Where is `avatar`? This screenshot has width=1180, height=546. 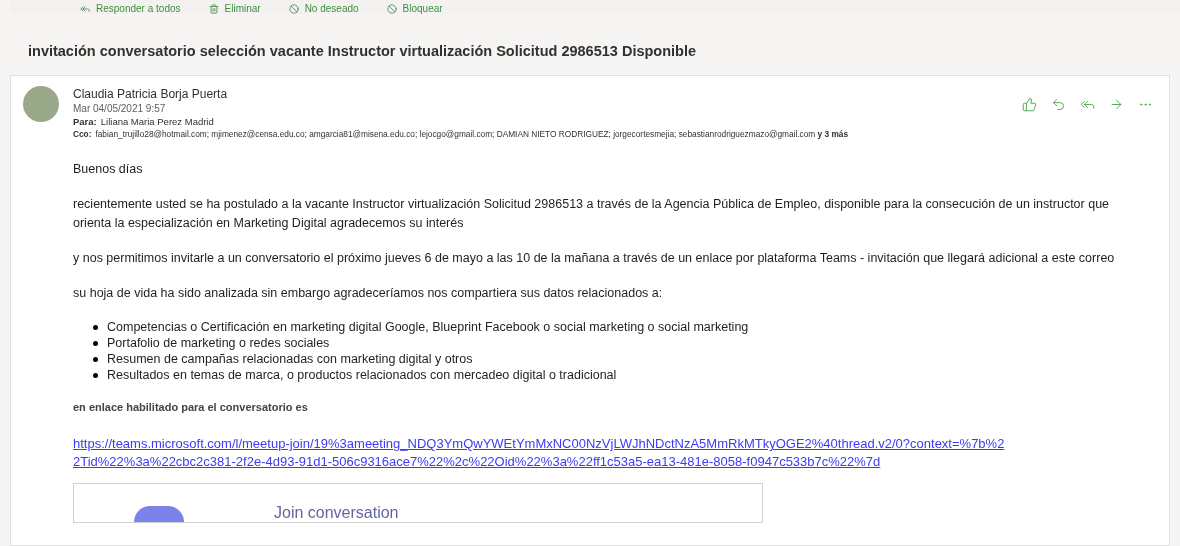 avatar is located at coordinates (41, 103).